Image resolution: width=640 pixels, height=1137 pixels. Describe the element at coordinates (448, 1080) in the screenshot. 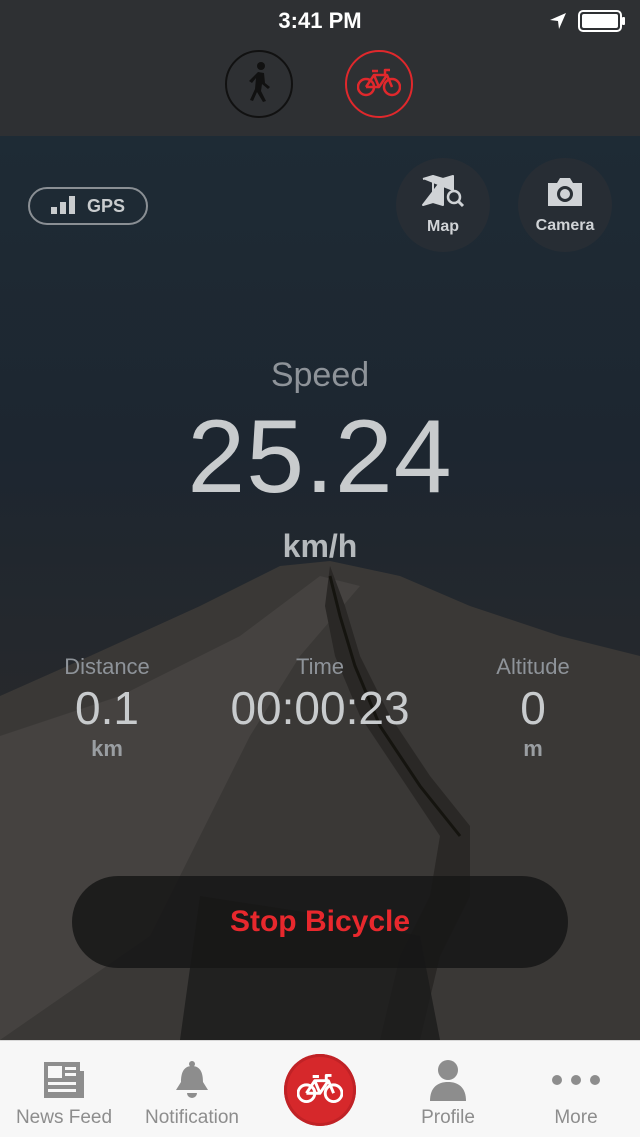

I see `person-icon` at that location.